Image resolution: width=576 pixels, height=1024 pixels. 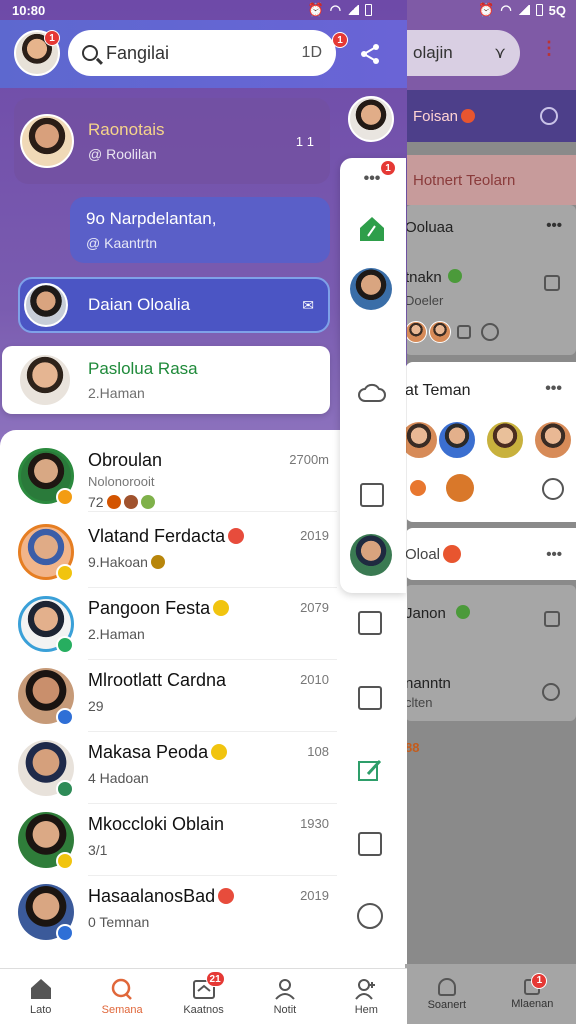 I want to click on search-bar: 1D, so click(x=202, y=53).